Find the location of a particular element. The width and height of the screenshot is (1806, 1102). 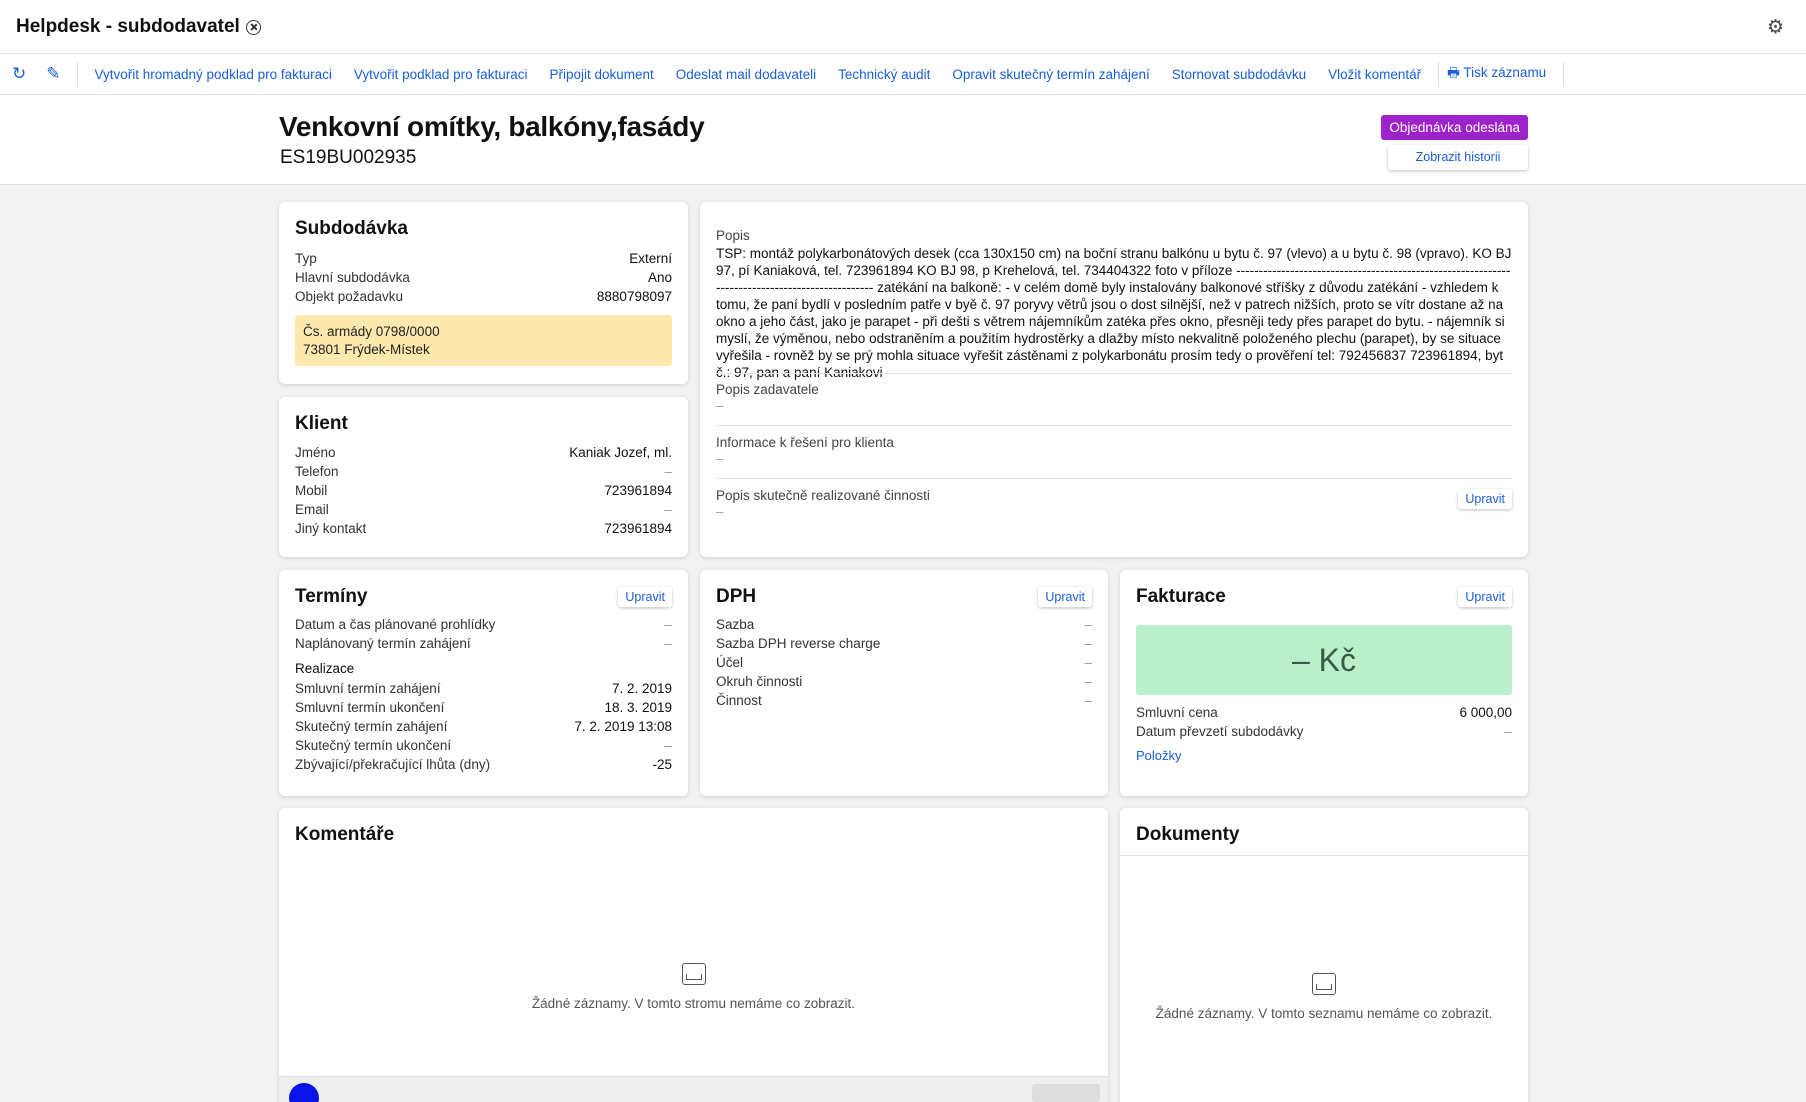

info-row: Typ Externí is located at coordinates (483, 258).